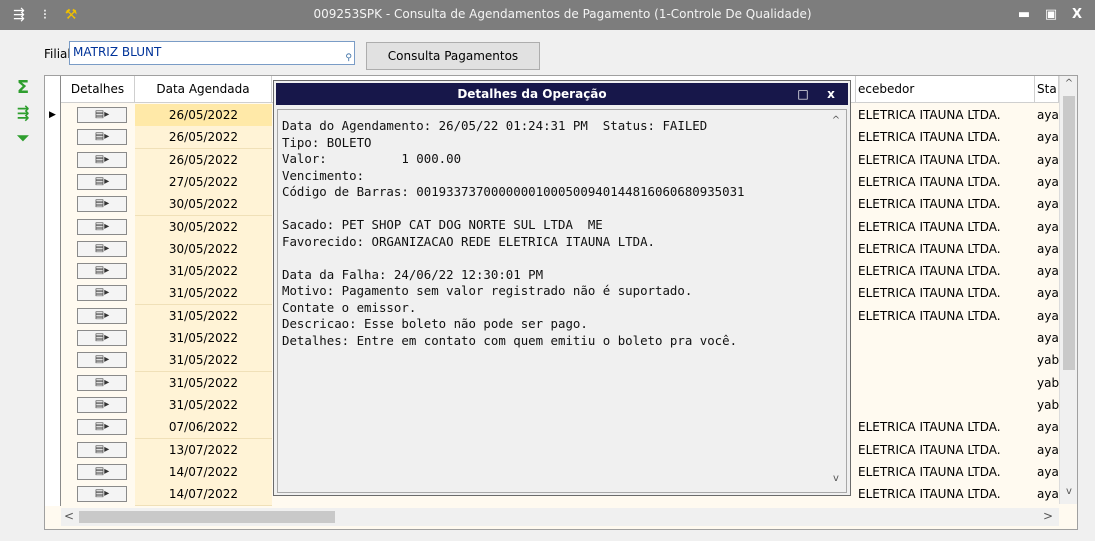 This screenshot has width=1095, height=541. Describe the element at coordinates (1069, 233) in the screenshot. I see `vertical-scroll-thumb` at that location.